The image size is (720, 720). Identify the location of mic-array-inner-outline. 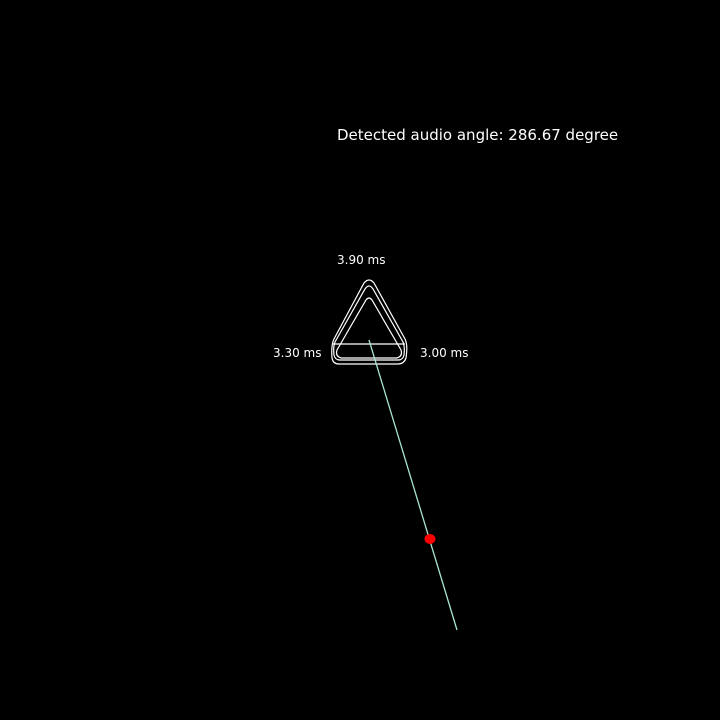
(369, 323).